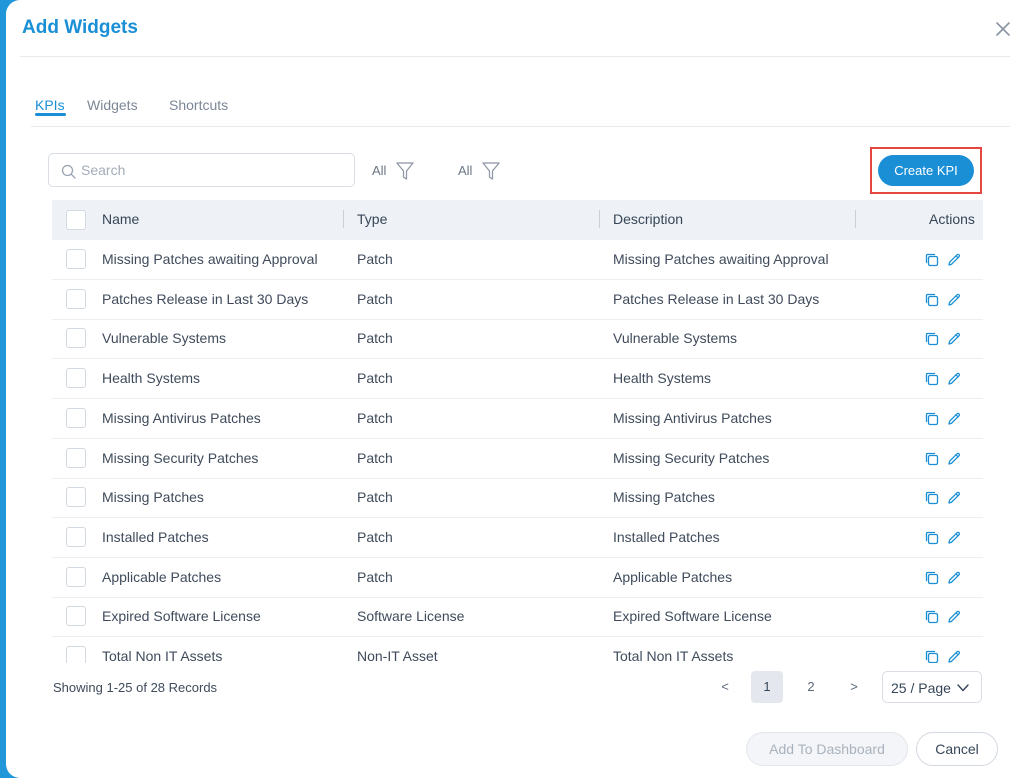  Describe the element at coordinates (162, 576) in the screenshot. I see `row-name: Applicable Patches` at that location.